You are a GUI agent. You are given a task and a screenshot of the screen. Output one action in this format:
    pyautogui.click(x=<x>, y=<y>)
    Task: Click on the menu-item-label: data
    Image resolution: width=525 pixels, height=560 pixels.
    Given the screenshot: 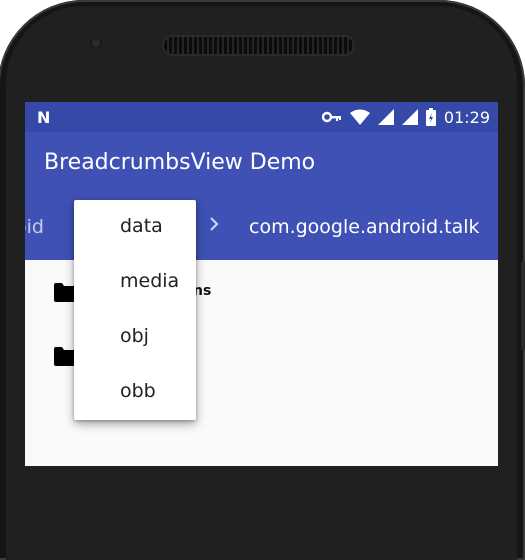 What is the action you would take?
    pyautogui.click(x=141, y=226)
    